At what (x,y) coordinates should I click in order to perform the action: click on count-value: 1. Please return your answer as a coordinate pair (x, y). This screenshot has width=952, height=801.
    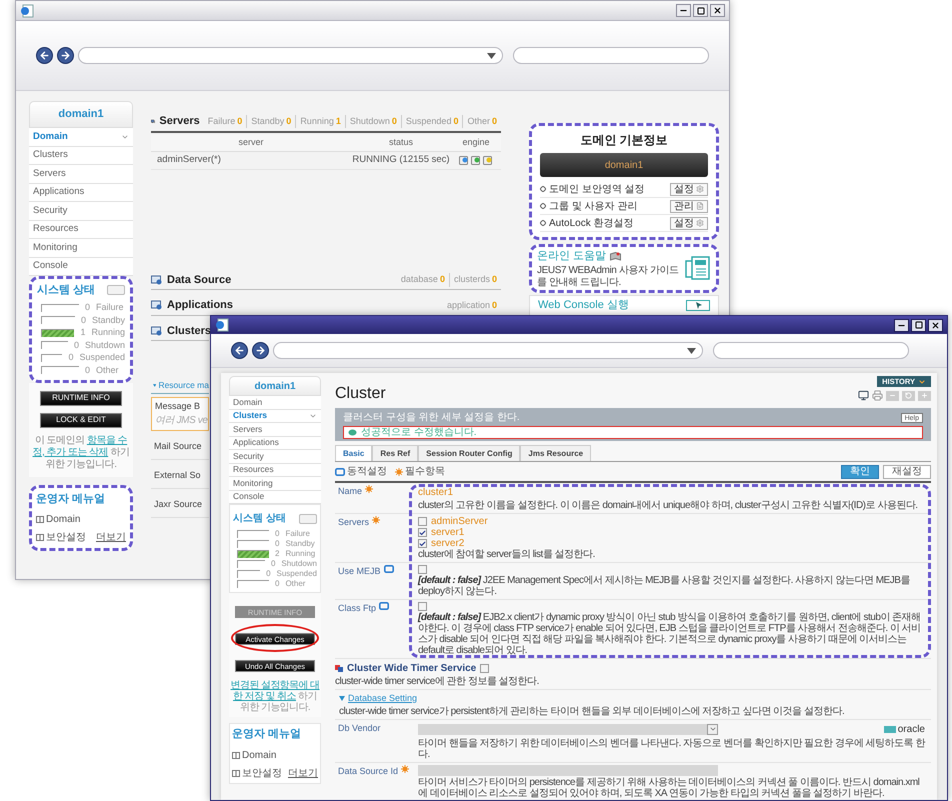
    Looking at the image, I should click on (338, 121).